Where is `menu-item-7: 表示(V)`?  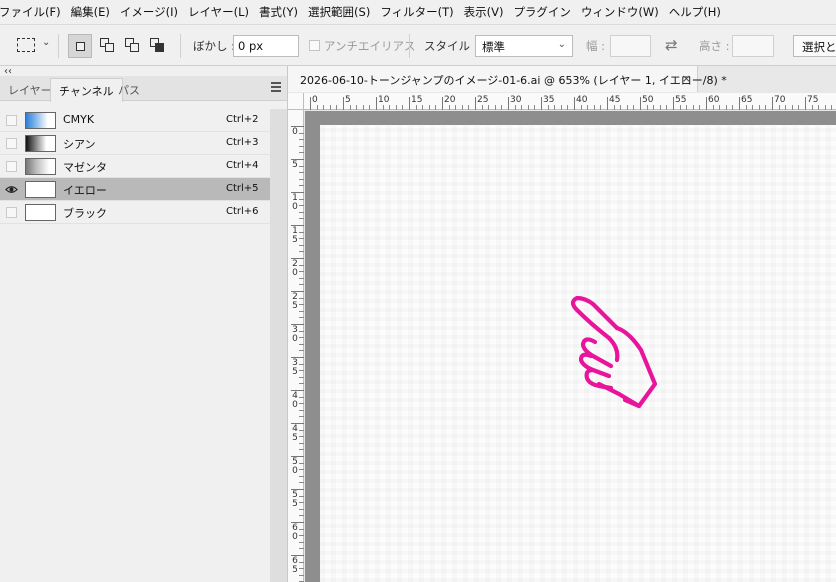
menu-item-7: 表示(V) is located at coordinates (484, 12).